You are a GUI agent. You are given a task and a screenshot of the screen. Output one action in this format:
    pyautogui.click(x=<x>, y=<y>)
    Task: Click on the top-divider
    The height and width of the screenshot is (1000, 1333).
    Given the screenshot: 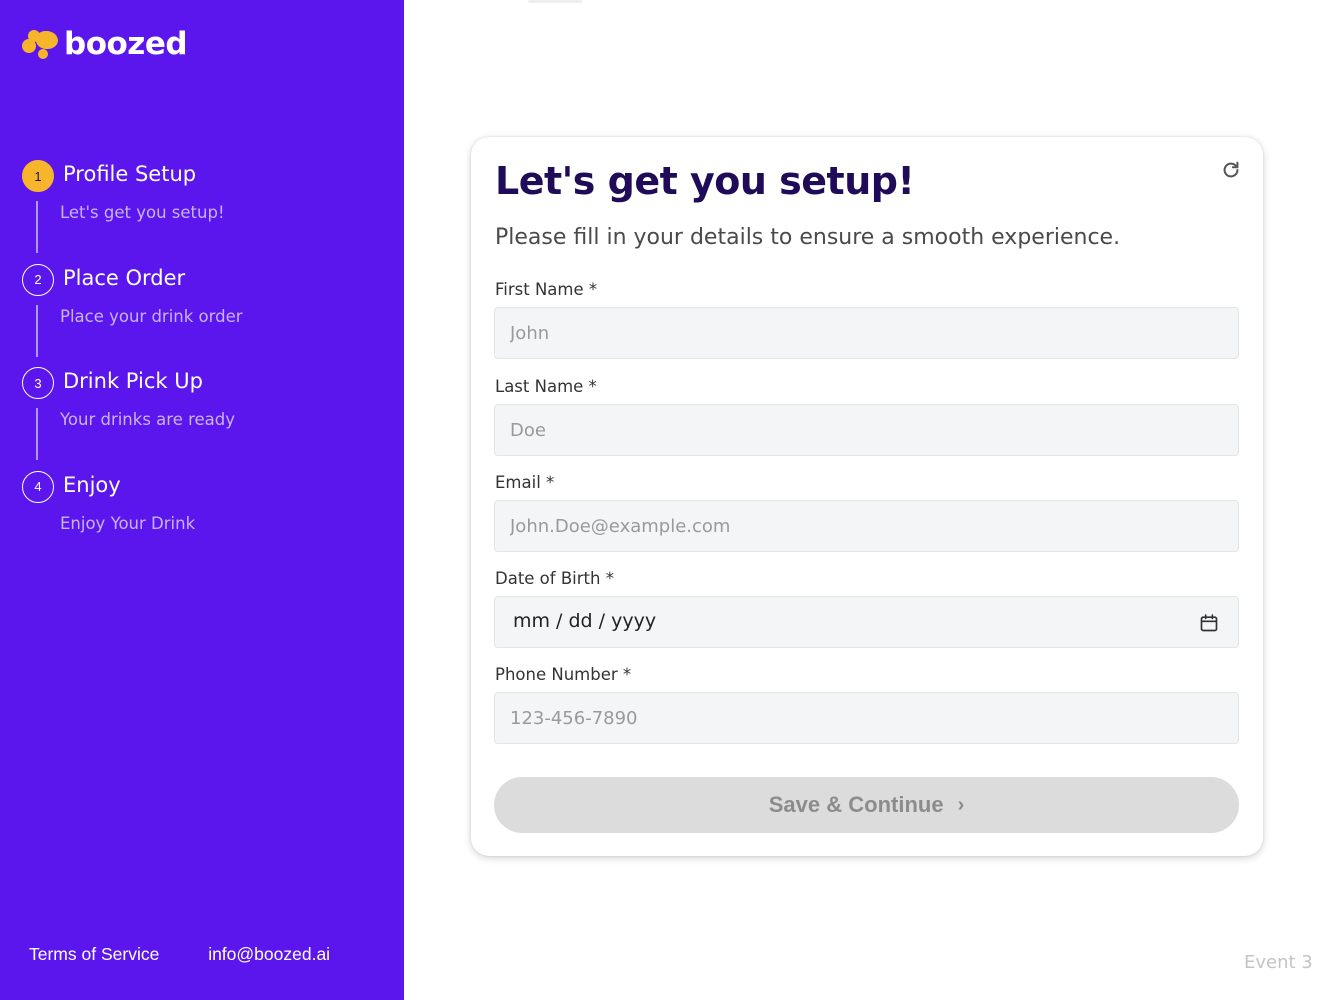 What is the action you would take?
    pyautogui.click(x=555, y=1)
    